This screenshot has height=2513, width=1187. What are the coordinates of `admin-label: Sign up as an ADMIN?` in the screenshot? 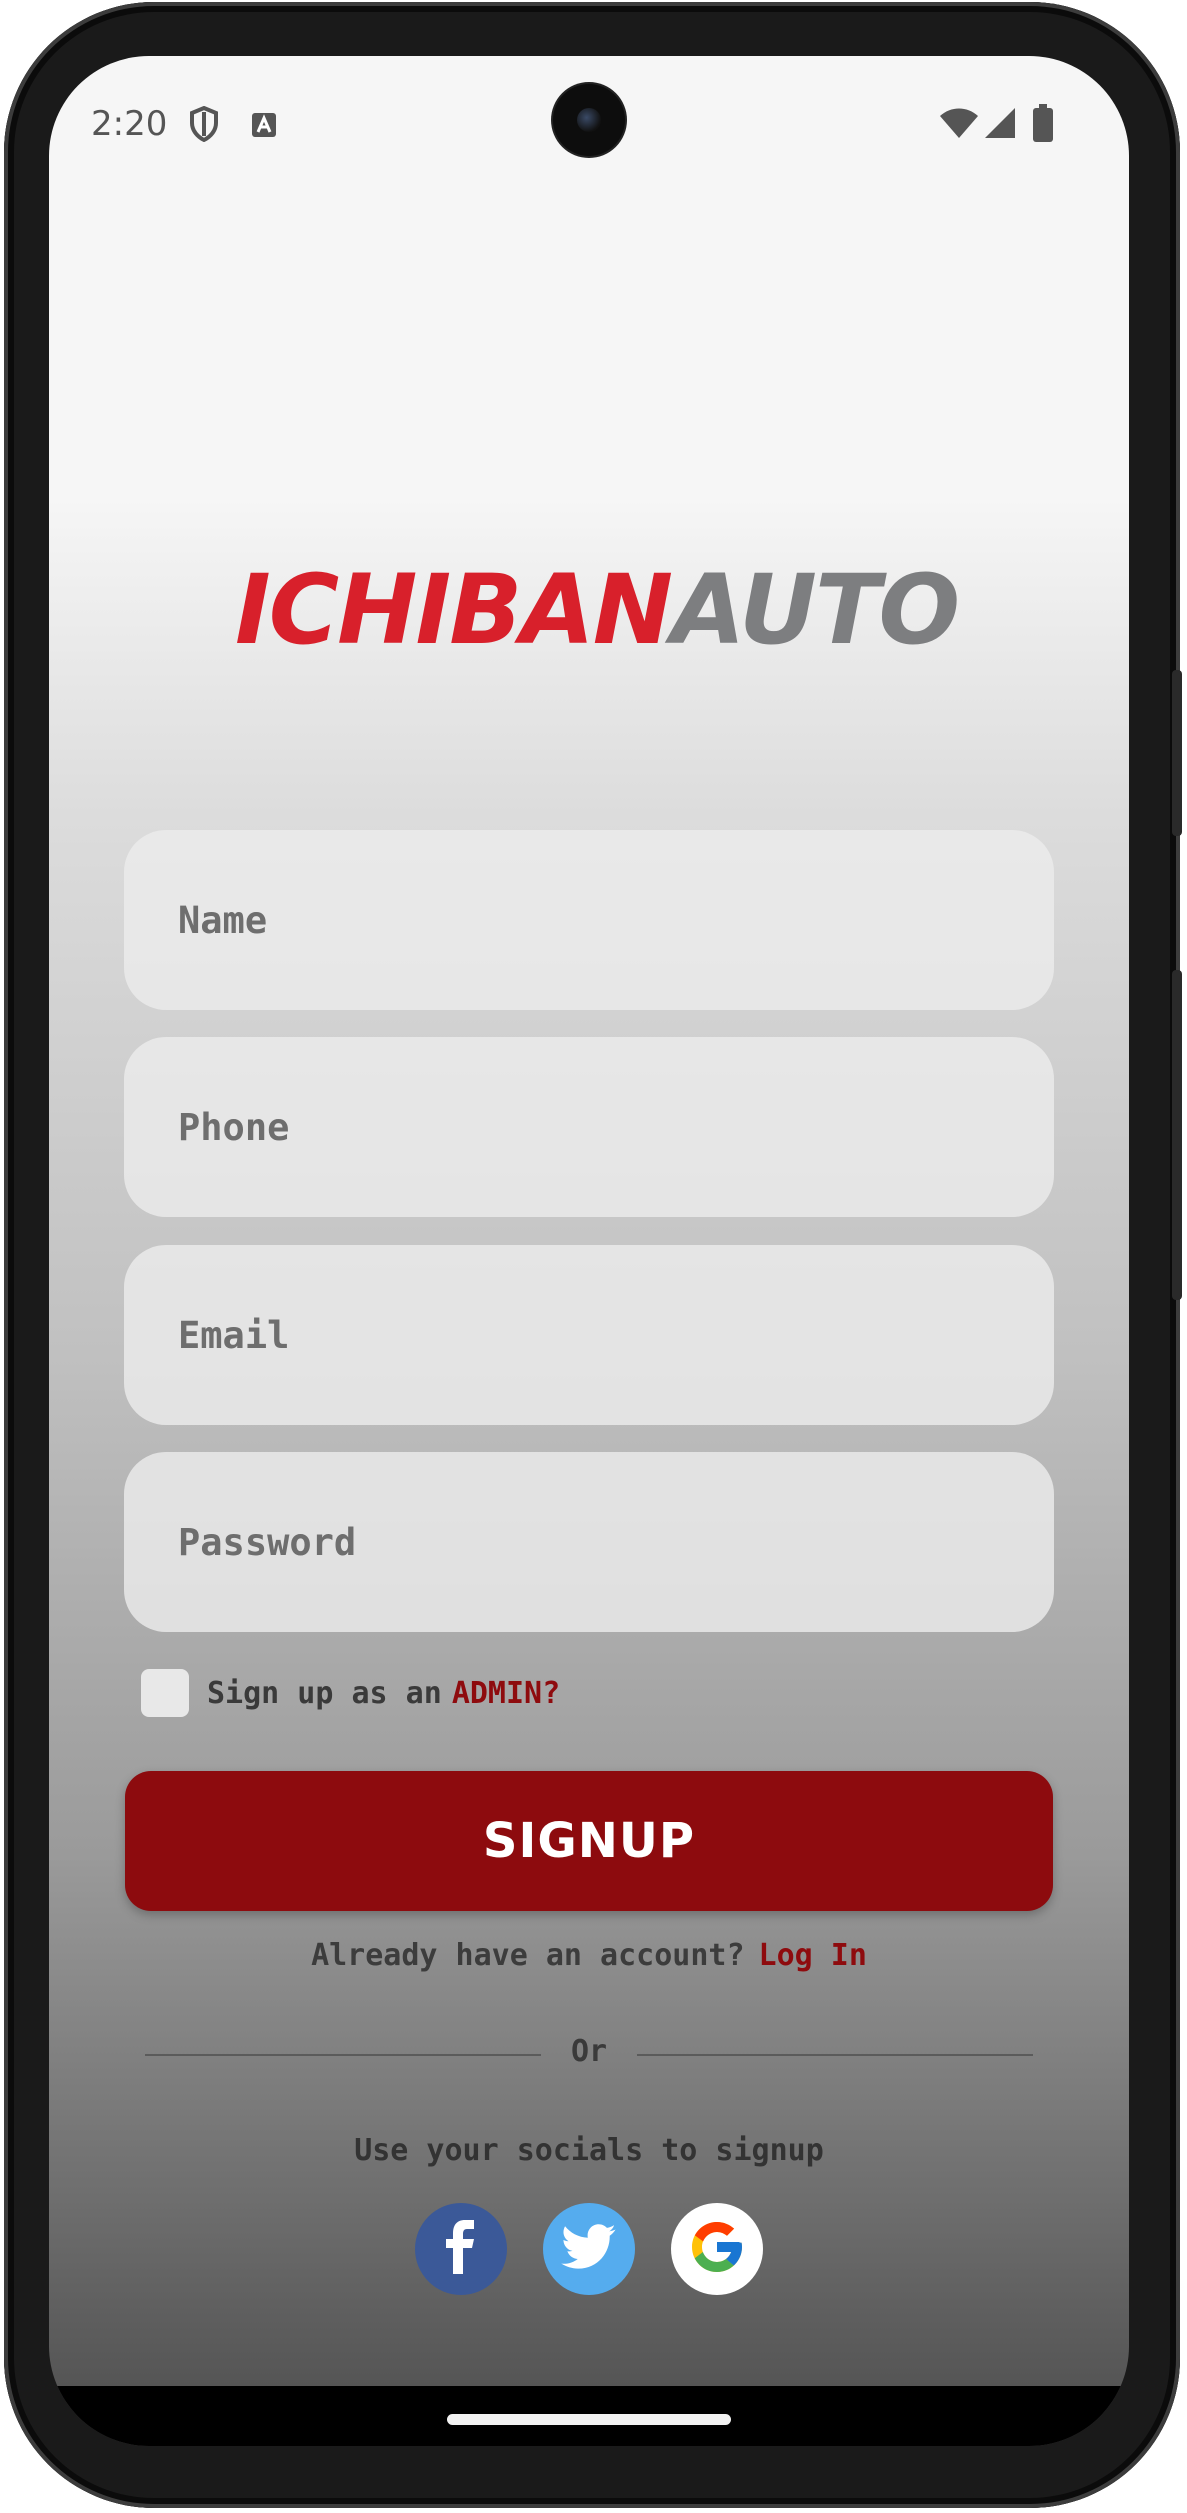 It's located at (383, 1693).